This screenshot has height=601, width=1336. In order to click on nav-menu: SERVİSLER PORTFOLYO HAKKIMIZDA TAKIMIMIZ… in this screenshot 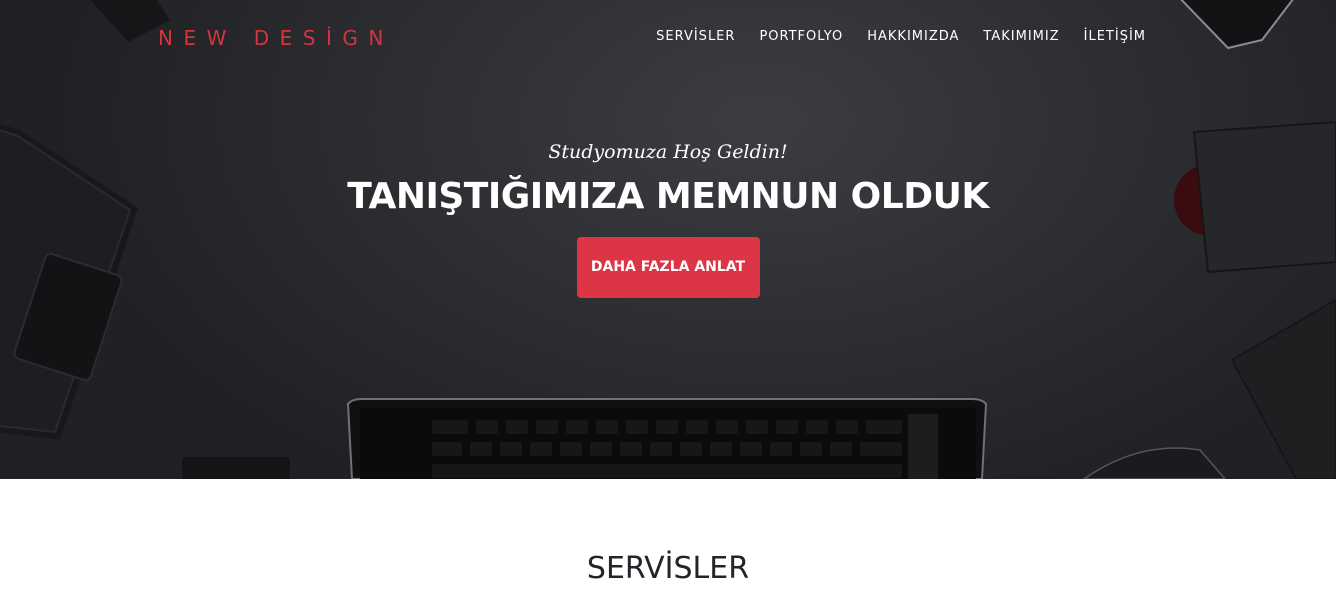, I will do `click(901, 36)`.